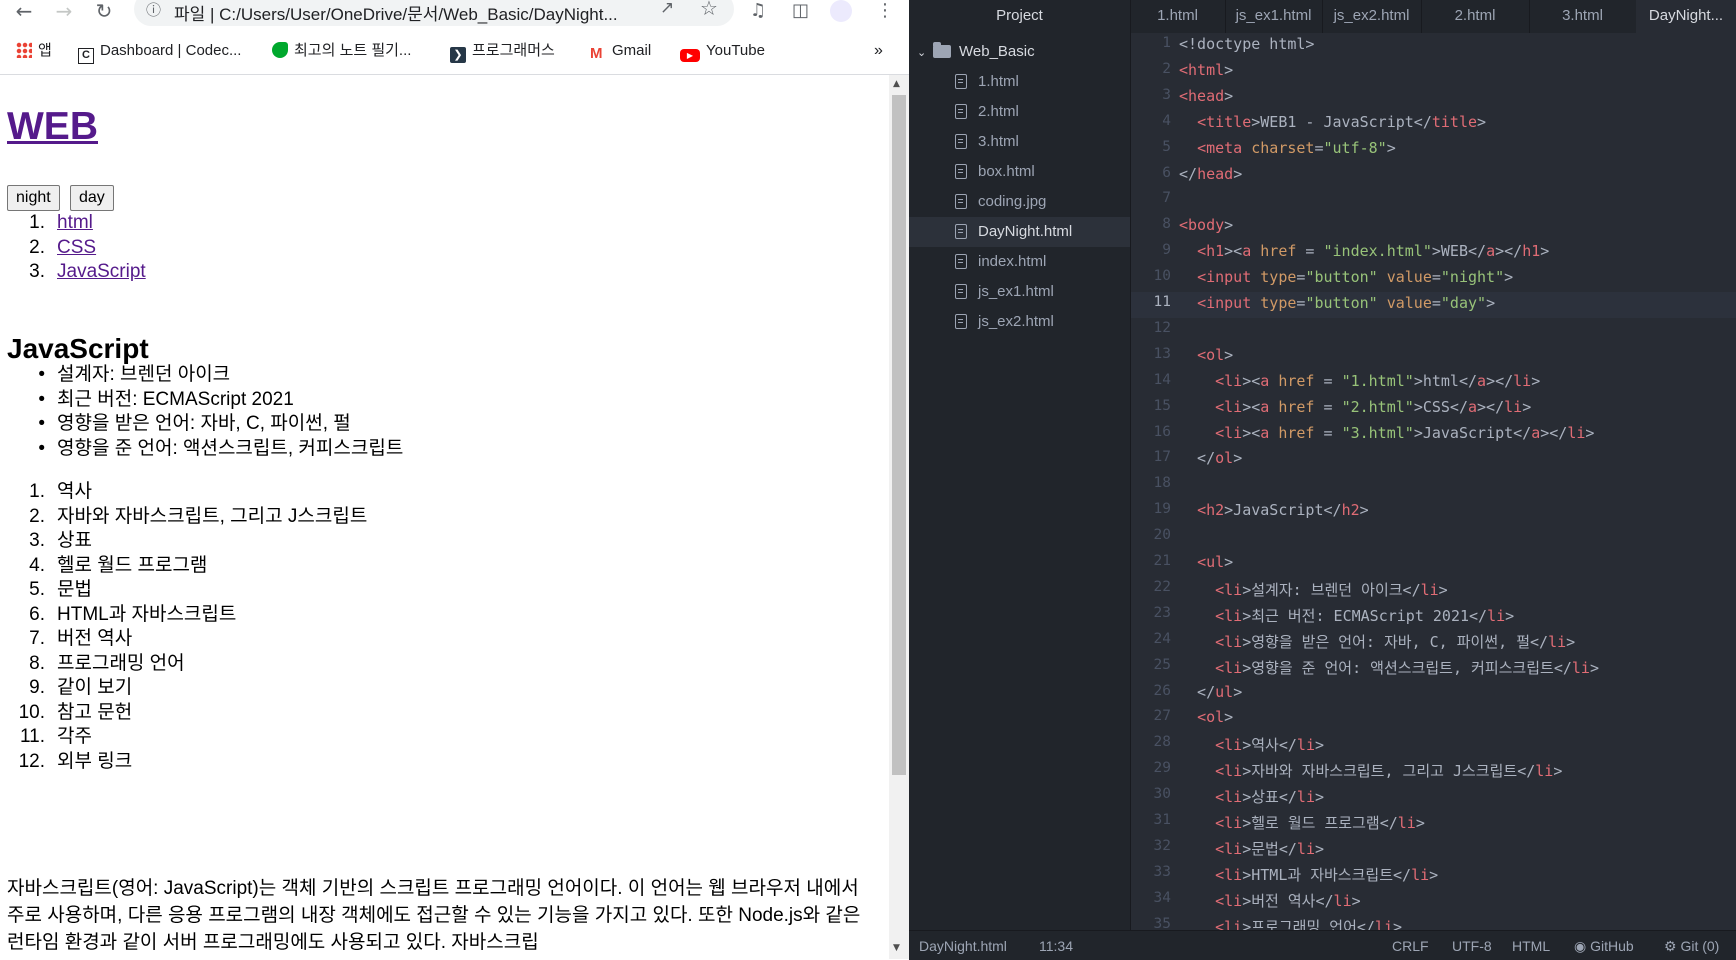  I want to click on code-line: <li>헬로 월드 프로그램</li>, so click(1302, 822).